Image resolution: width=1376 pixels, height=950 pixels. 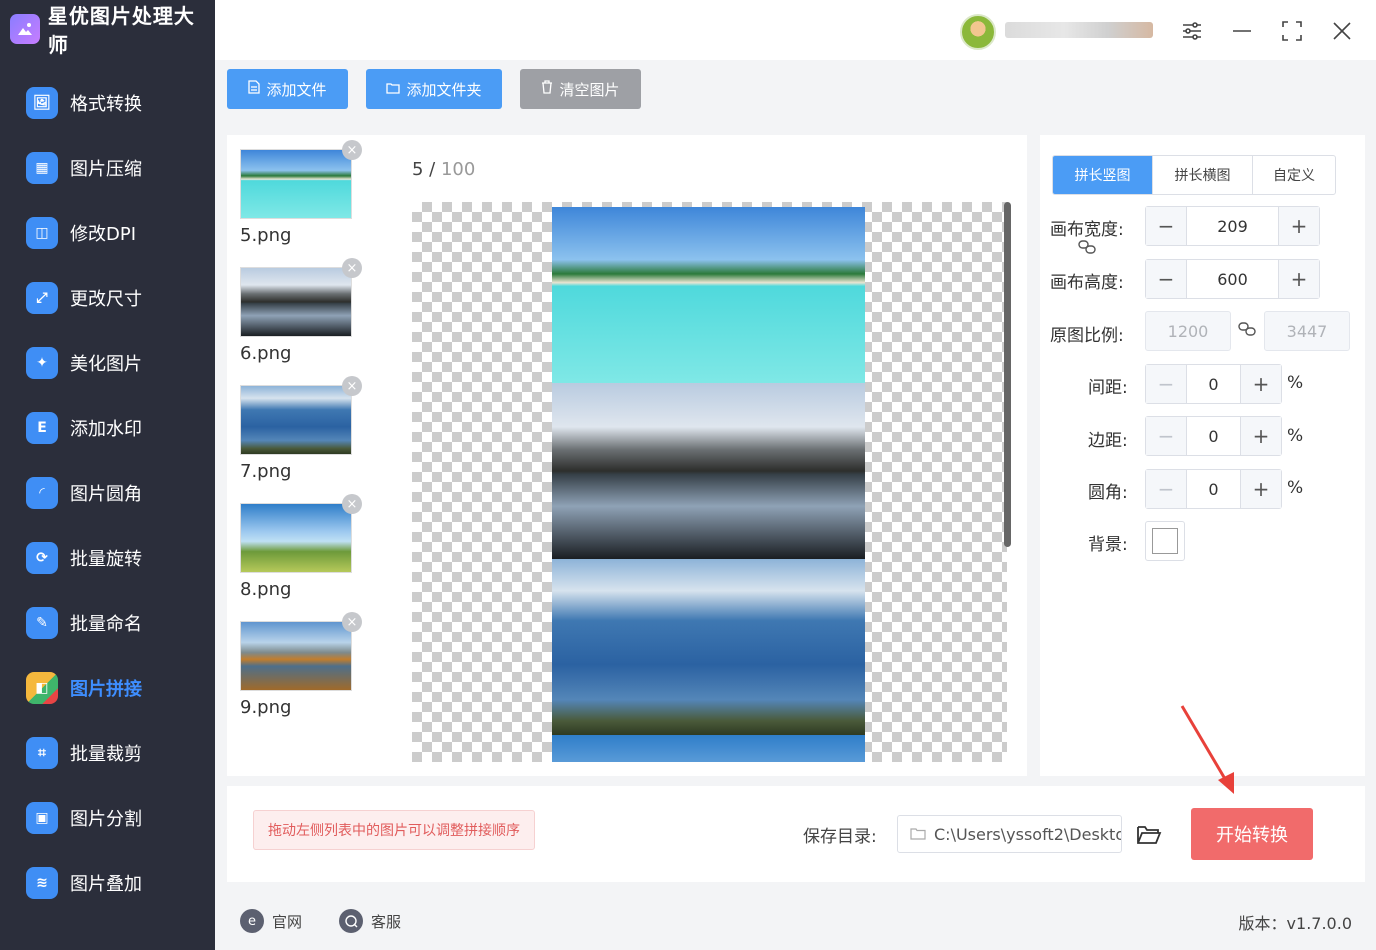 What do you see at coordinates (107, 167) in the screenshot?
I see `sidebar-item-compress: ▦ 图片压缩` at bounding box center [107, 167].